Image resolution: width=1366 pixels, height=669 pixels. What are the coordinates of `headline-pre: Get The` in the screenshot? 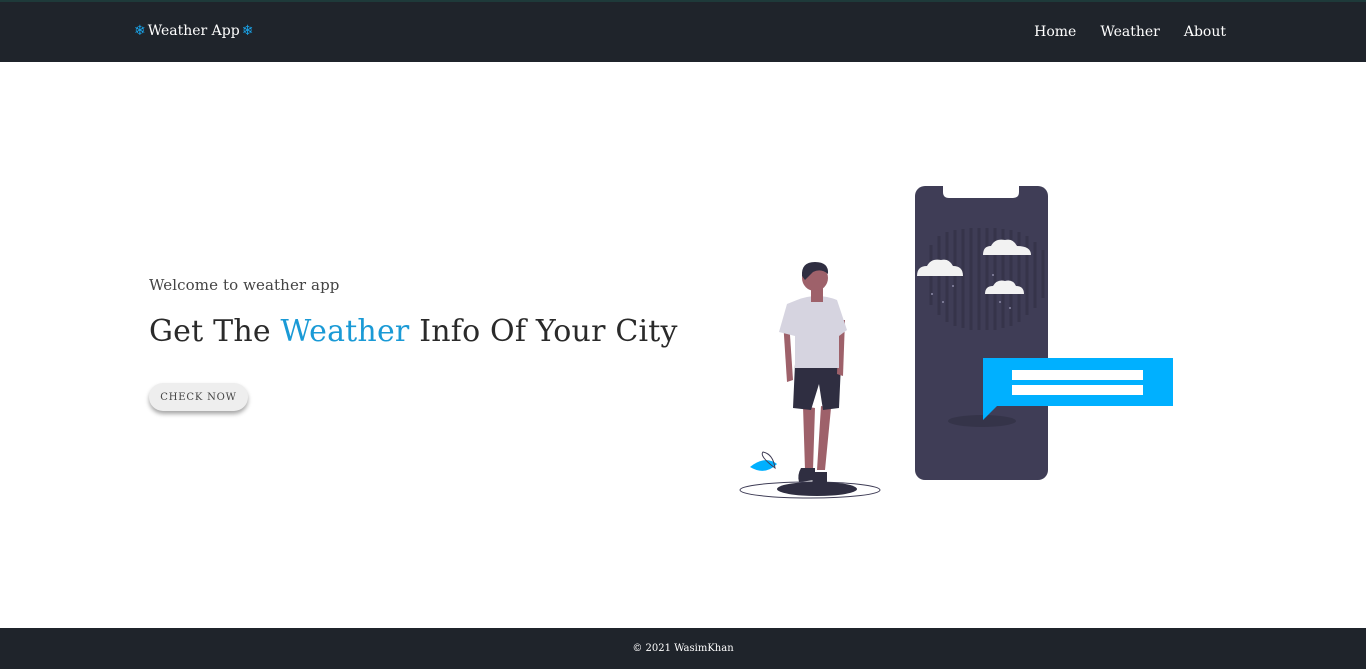 It's located at (215, 331).